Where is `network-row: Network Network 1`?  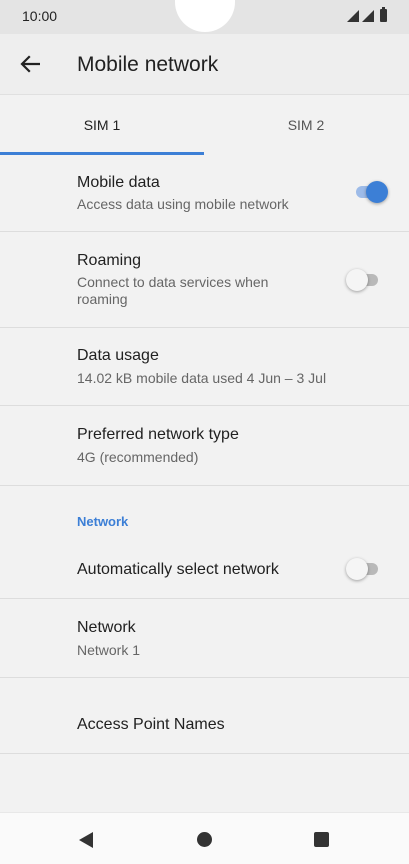
network-row: Network Network 1 is located at coordinates (204, 638).